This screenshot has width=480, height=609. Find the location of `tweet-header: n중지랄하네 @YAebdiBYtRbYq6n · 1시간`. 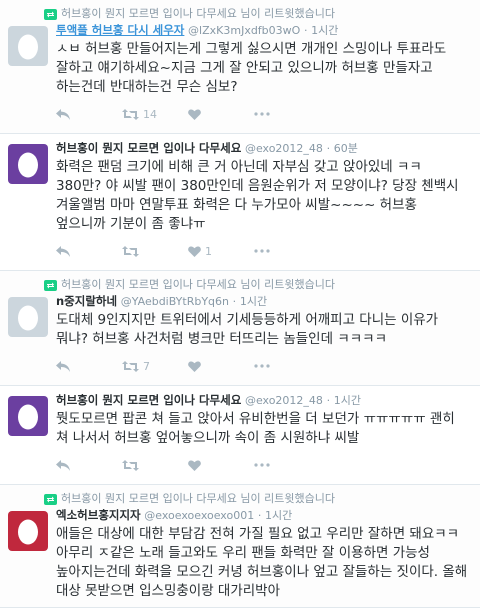

tweet-header: n중지랄하네 @YAebdiBYtRbYq6n · 1시간 is located at coordinates (262, 301).